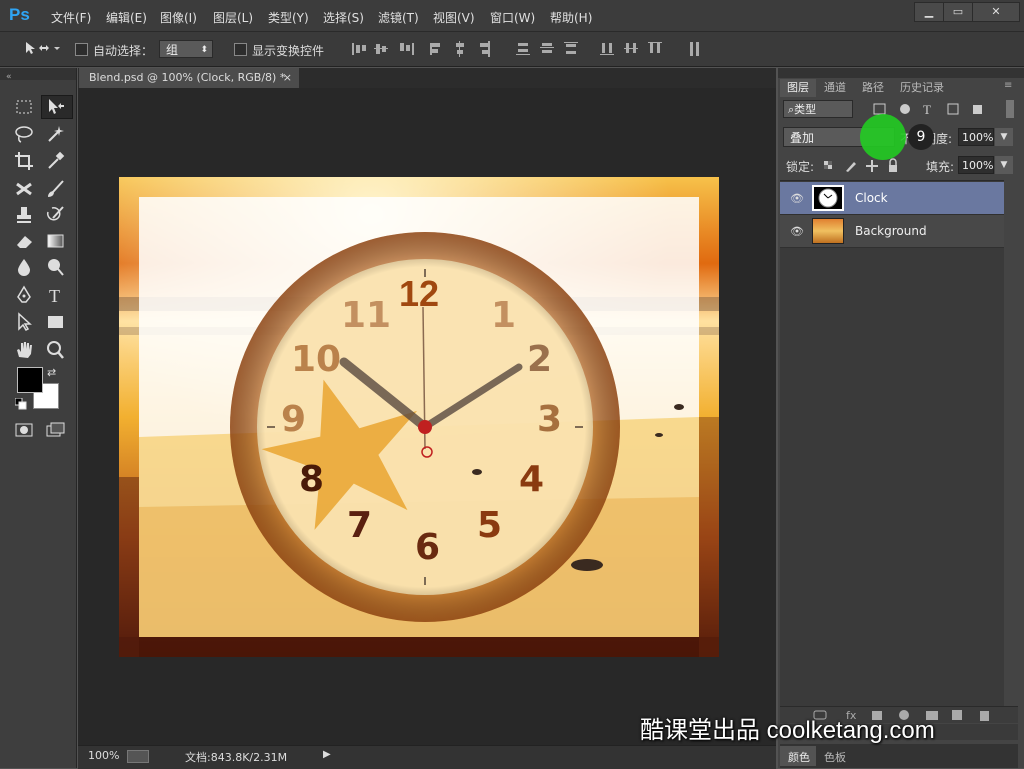  I want to click on lasso-tool-icon, so click(24, 134).